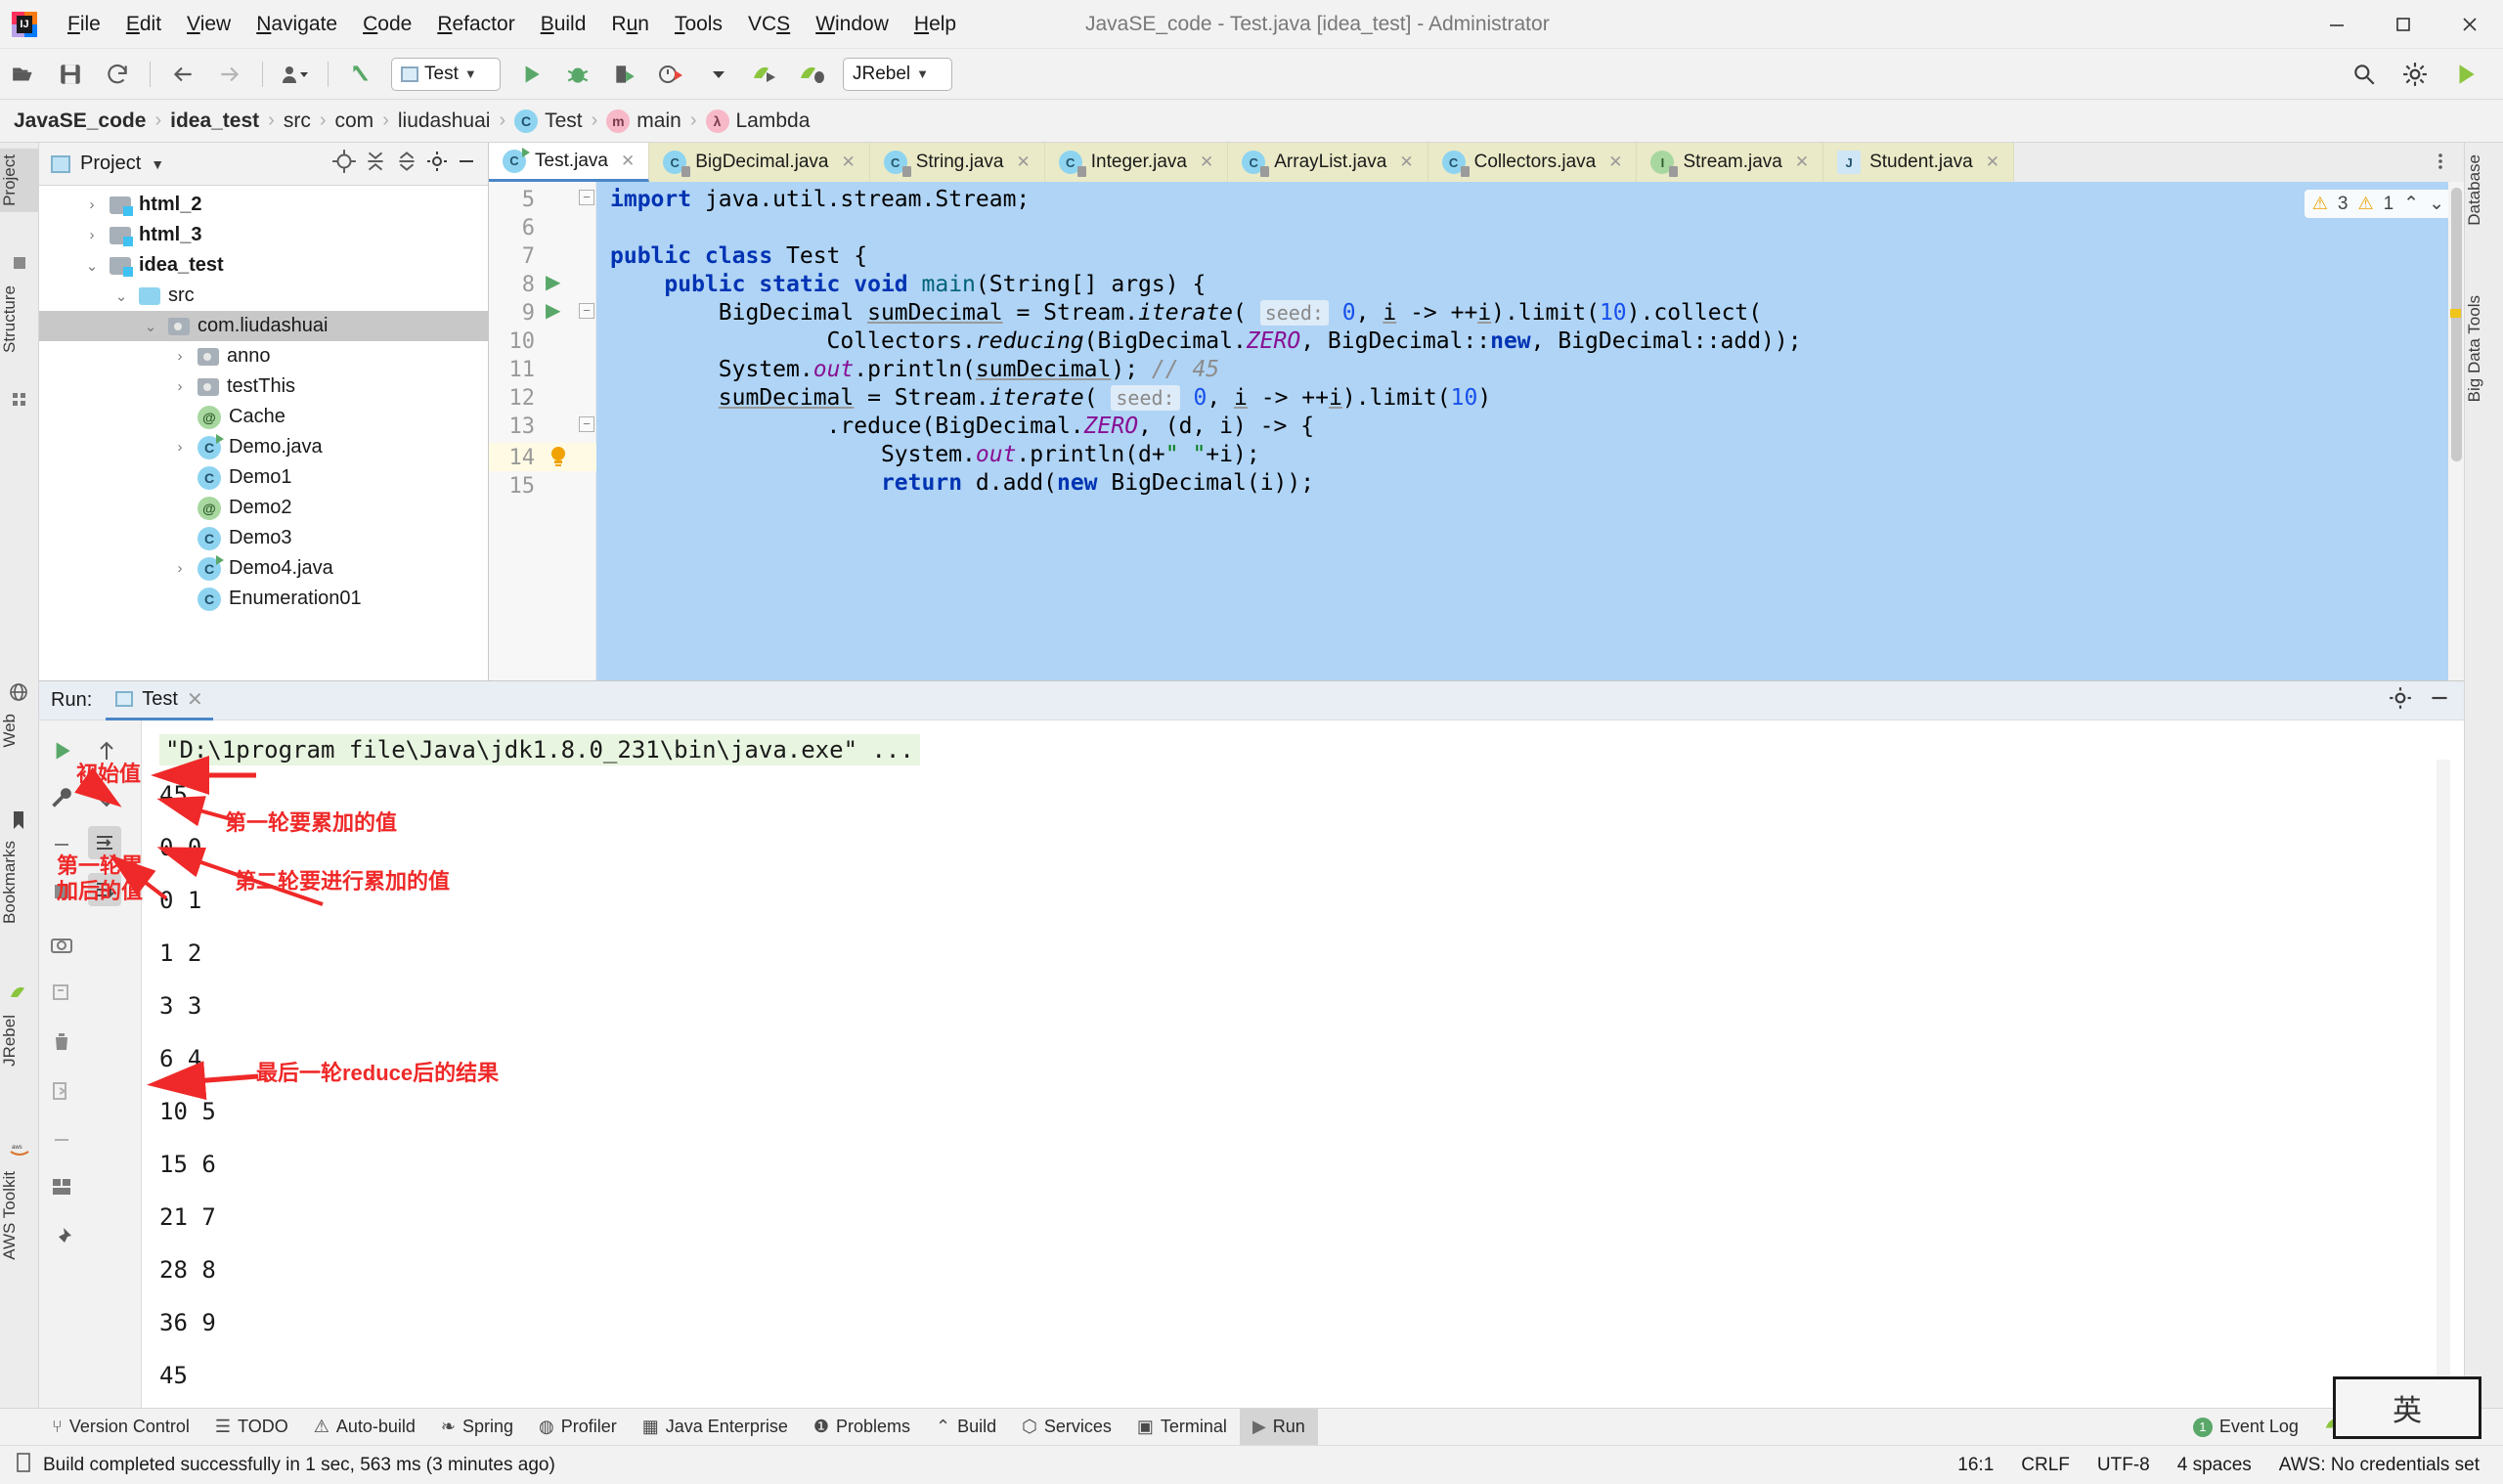 The width and height of the screenshot is (2503, 1484). Describe the element at coordinates (1136, 162) in the screenshot. I see `editor-tab-integer-java: C Integer.java ✕` at that location.